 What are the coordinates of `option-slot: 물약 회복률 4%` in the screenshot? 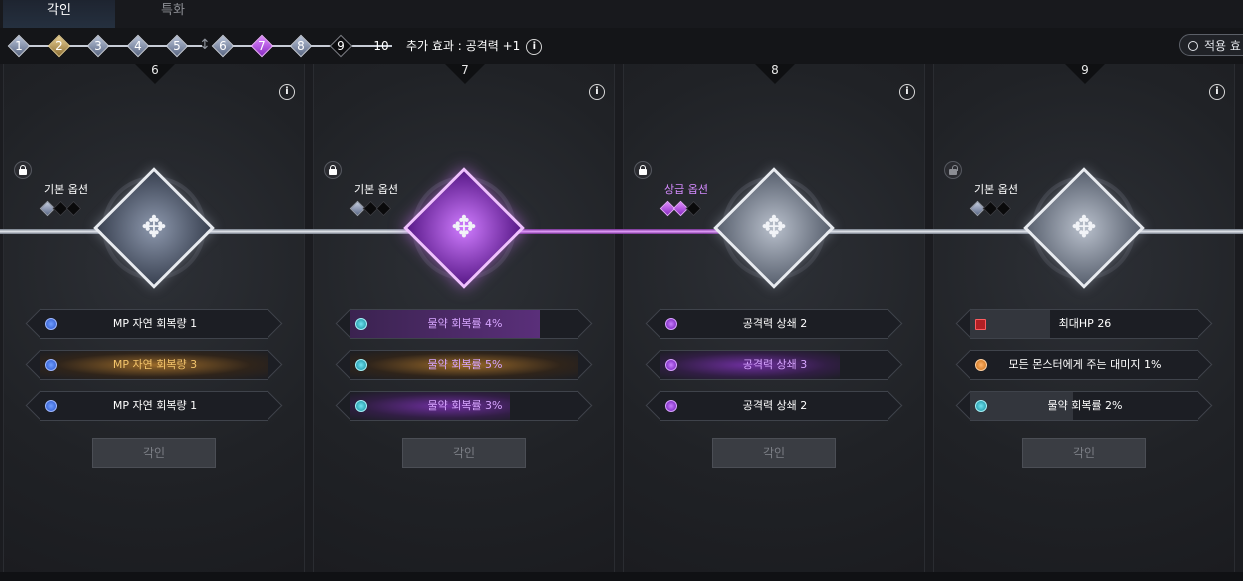 It's located at (464, 323).